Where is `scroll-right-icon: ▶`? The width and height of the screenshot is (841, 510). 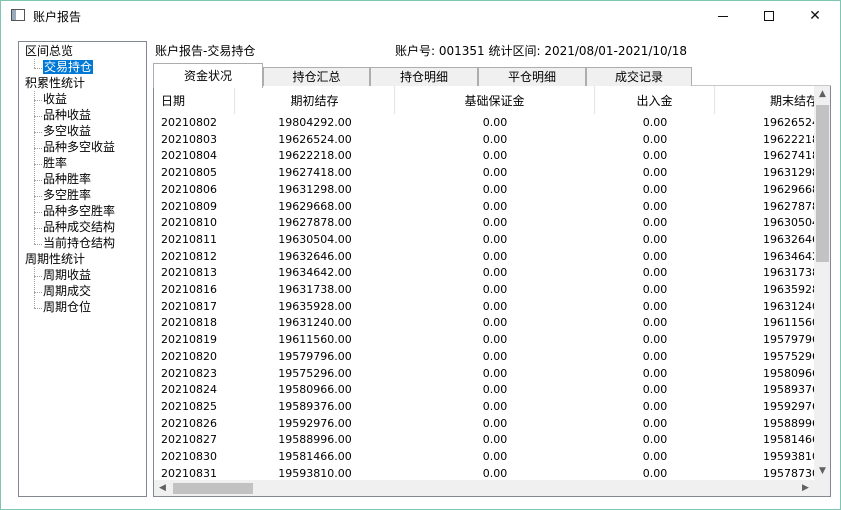
scroll-right-icon: ▶ is located at coordinates (805, 488).